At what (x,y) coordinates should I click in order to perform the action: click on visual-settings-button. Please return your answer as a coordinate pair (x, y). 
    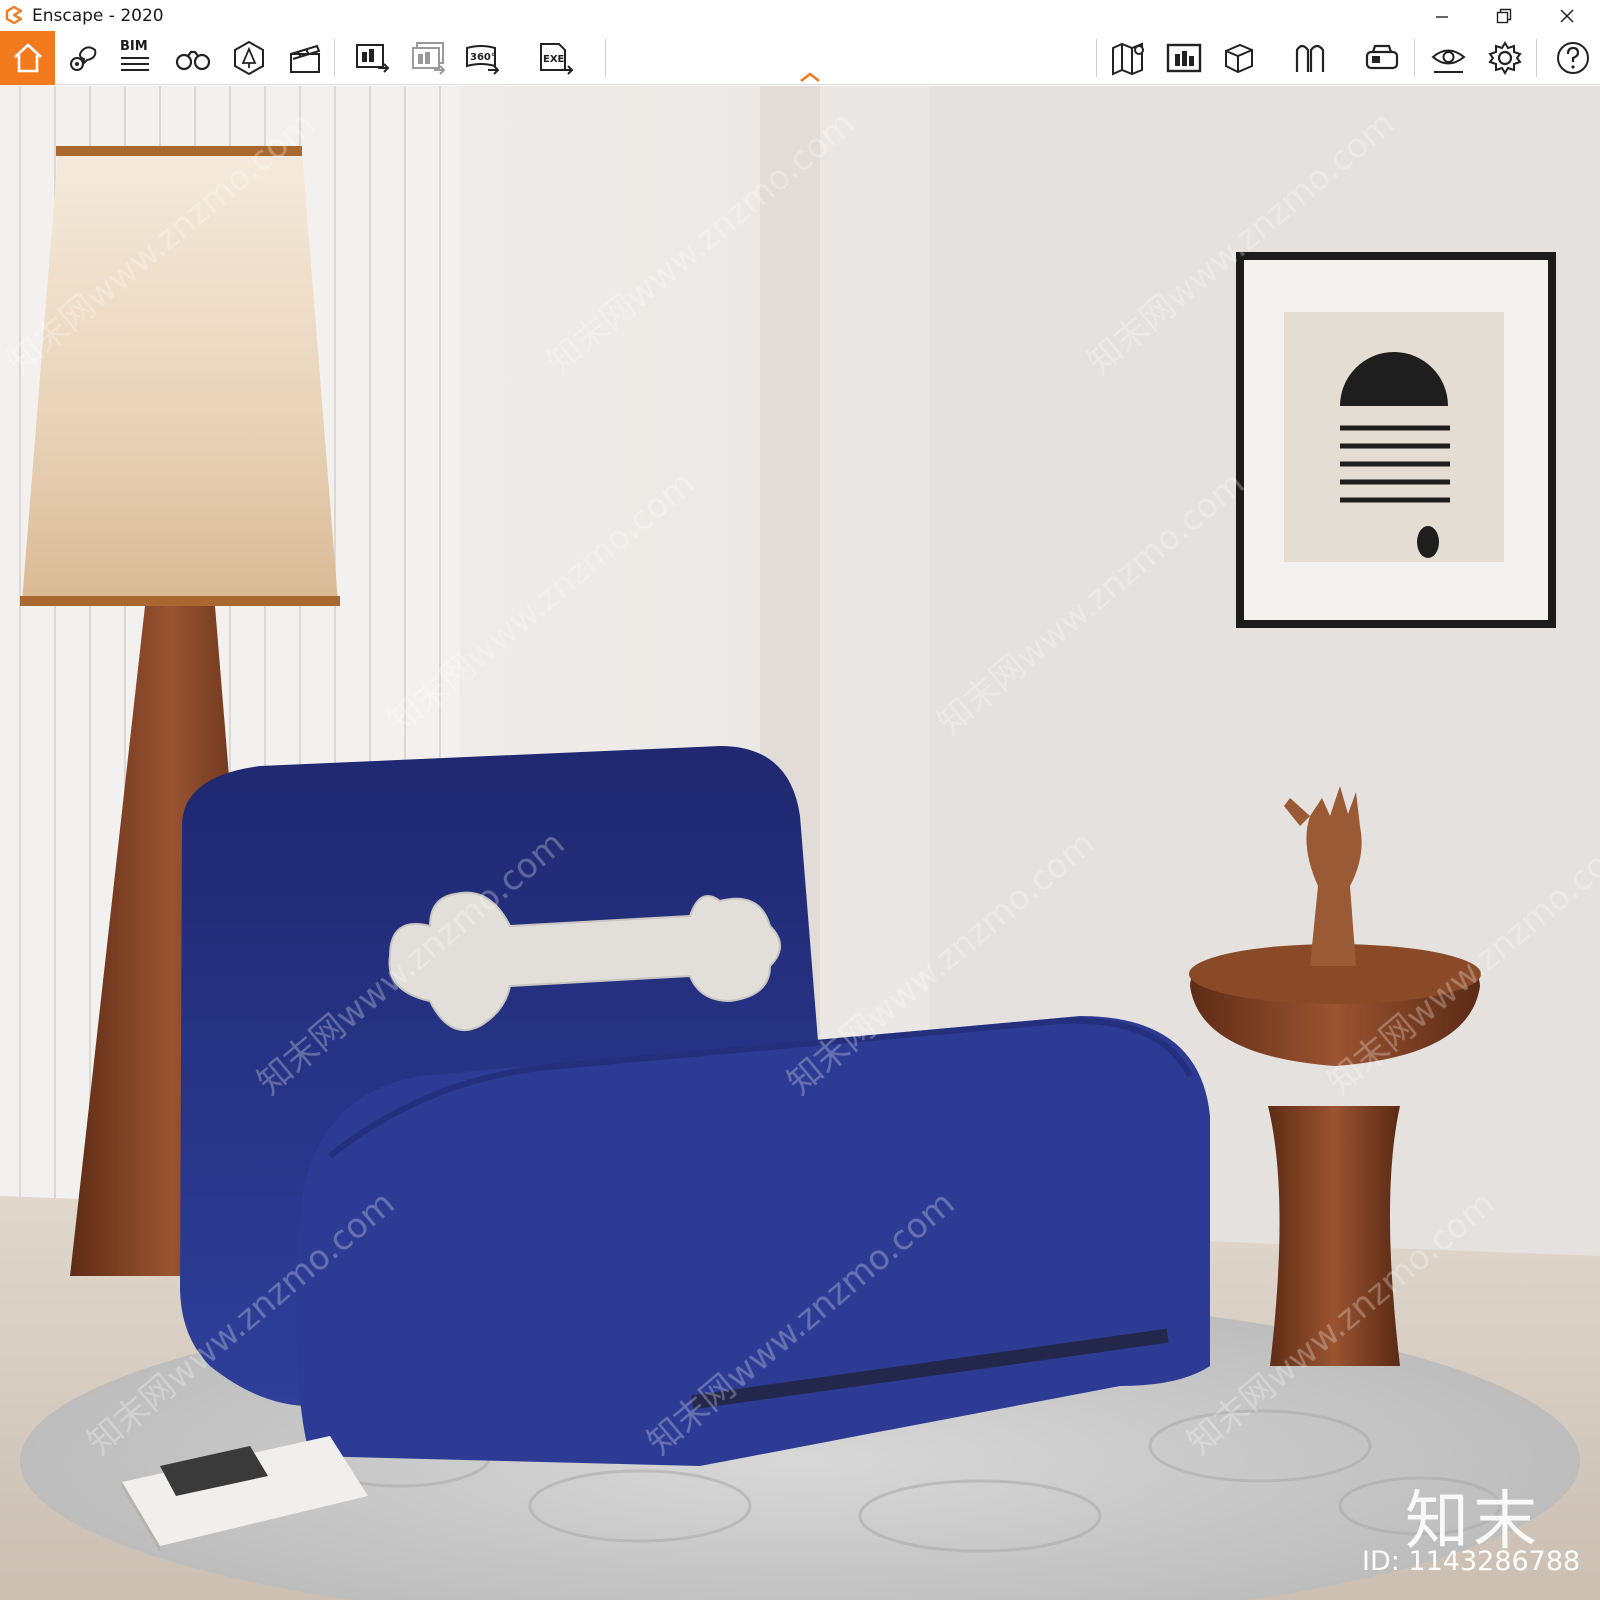
    Looking at the image, I should click on (1449, 58).